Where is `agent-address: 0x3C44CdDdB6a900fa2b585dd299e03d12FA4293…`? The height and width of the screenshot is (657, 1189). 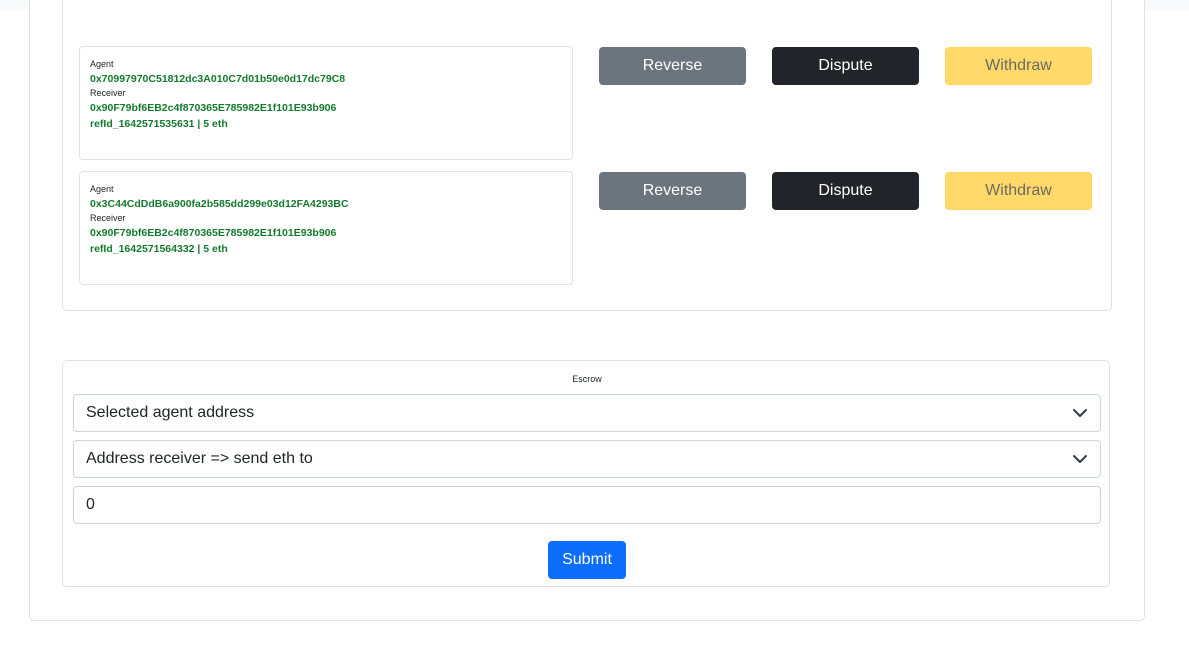 agent-address: 0x3C44CdDdB6a900fa2b585dd299e03d12FA4293… is located at coordinates (219, 204).